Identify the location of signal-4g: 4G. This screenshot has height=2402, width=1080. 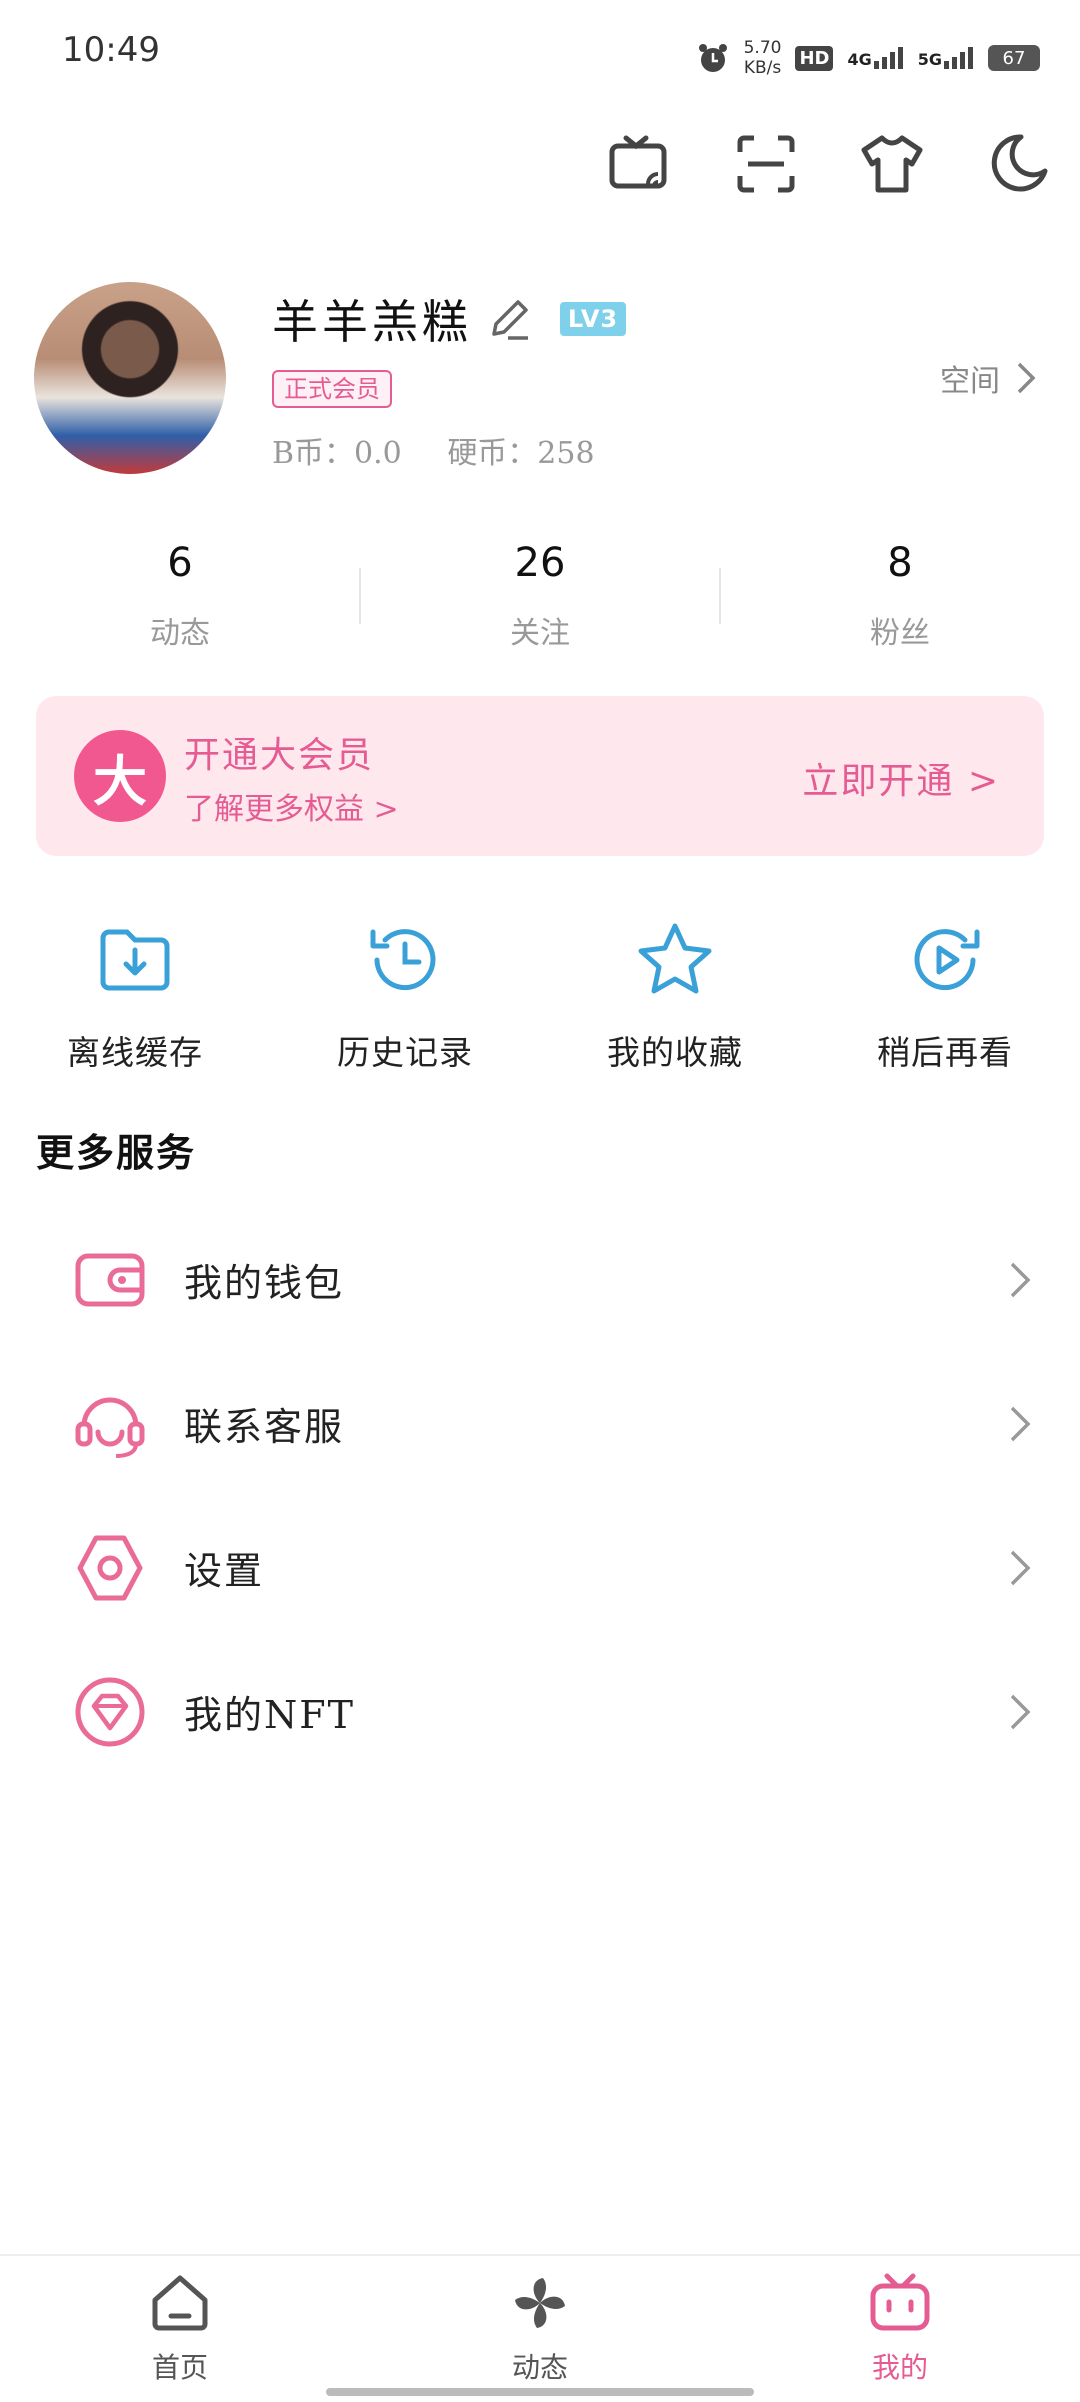
(875, 58).